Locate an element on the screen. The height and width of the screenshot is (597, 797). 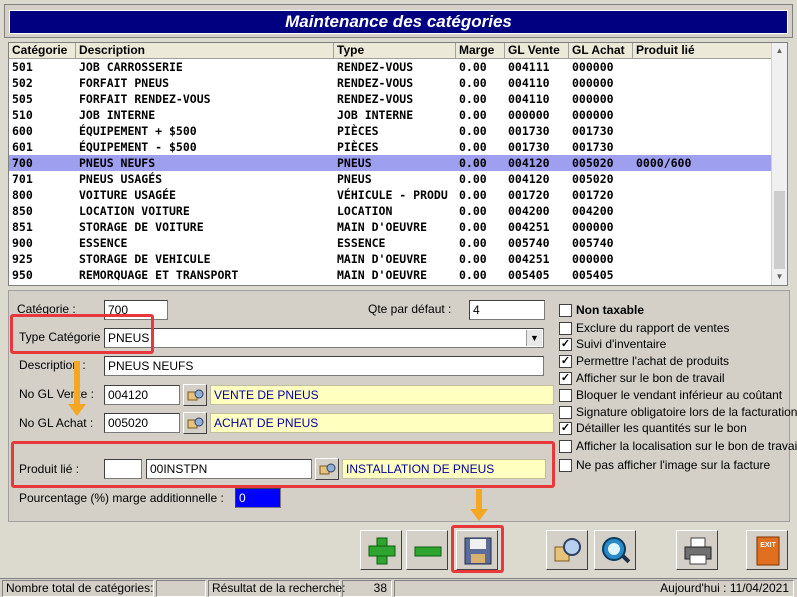
col-header-description: Description is located at coordinates (205, 51).